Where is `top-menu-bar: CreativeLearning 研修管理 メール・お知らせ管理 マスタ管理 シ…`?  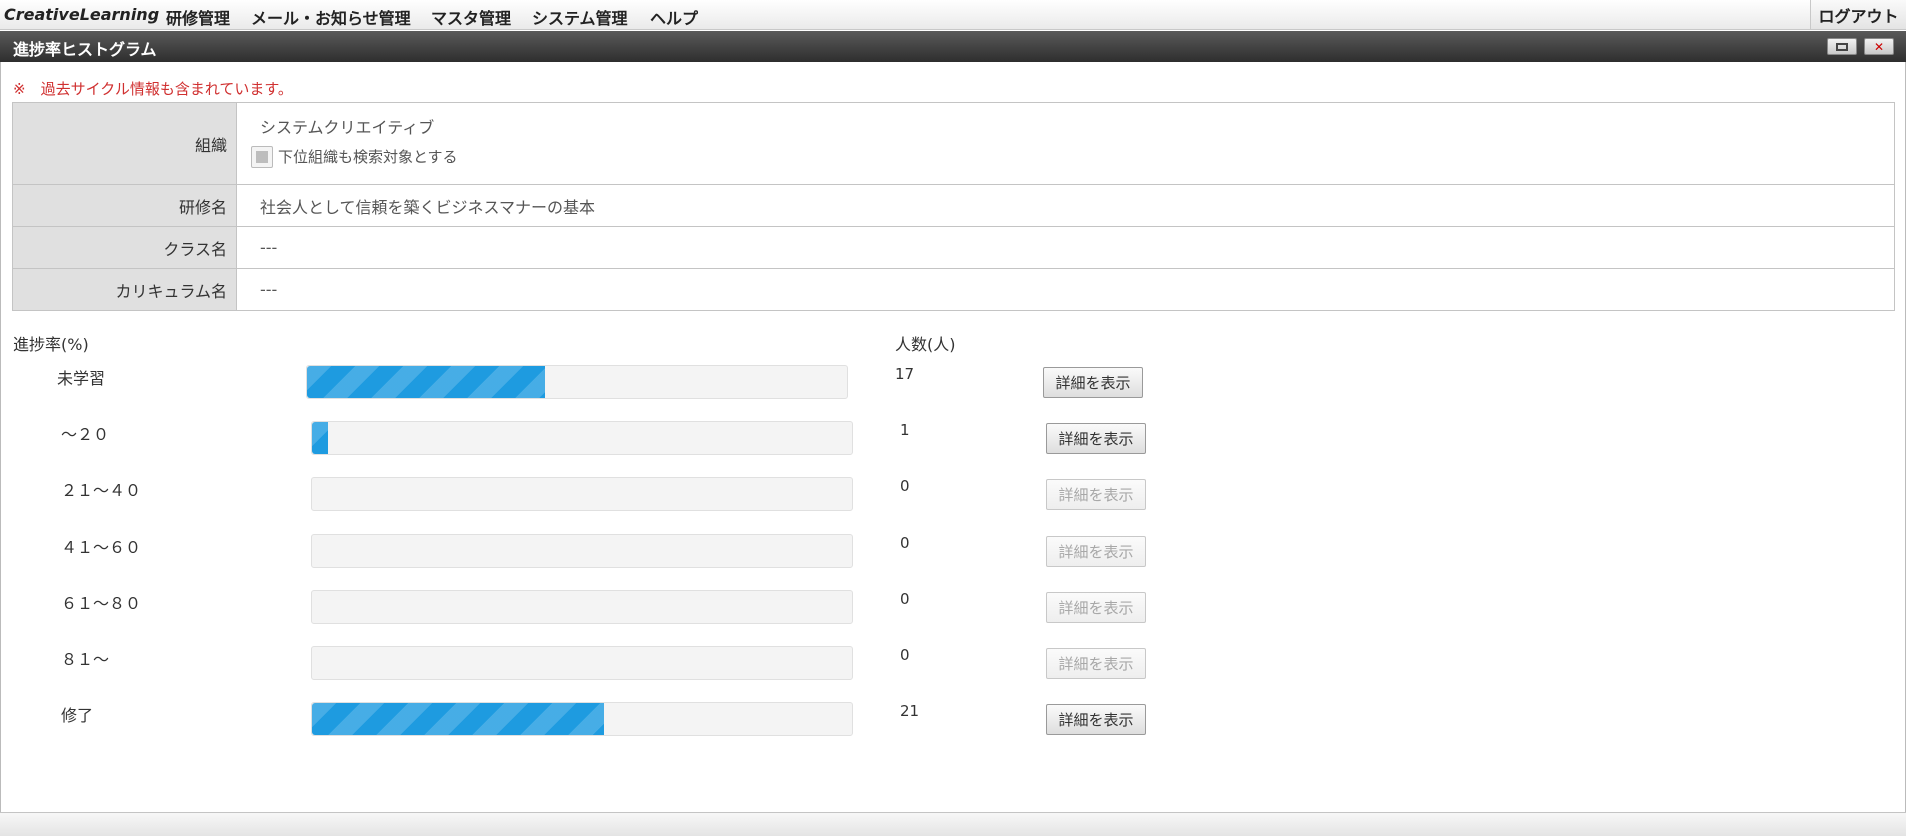
top-menu-bar: CreativeLearning 研修管理 メール・お知らせ管理 マスタ管理 シ… is located at coordinates (953, 15).